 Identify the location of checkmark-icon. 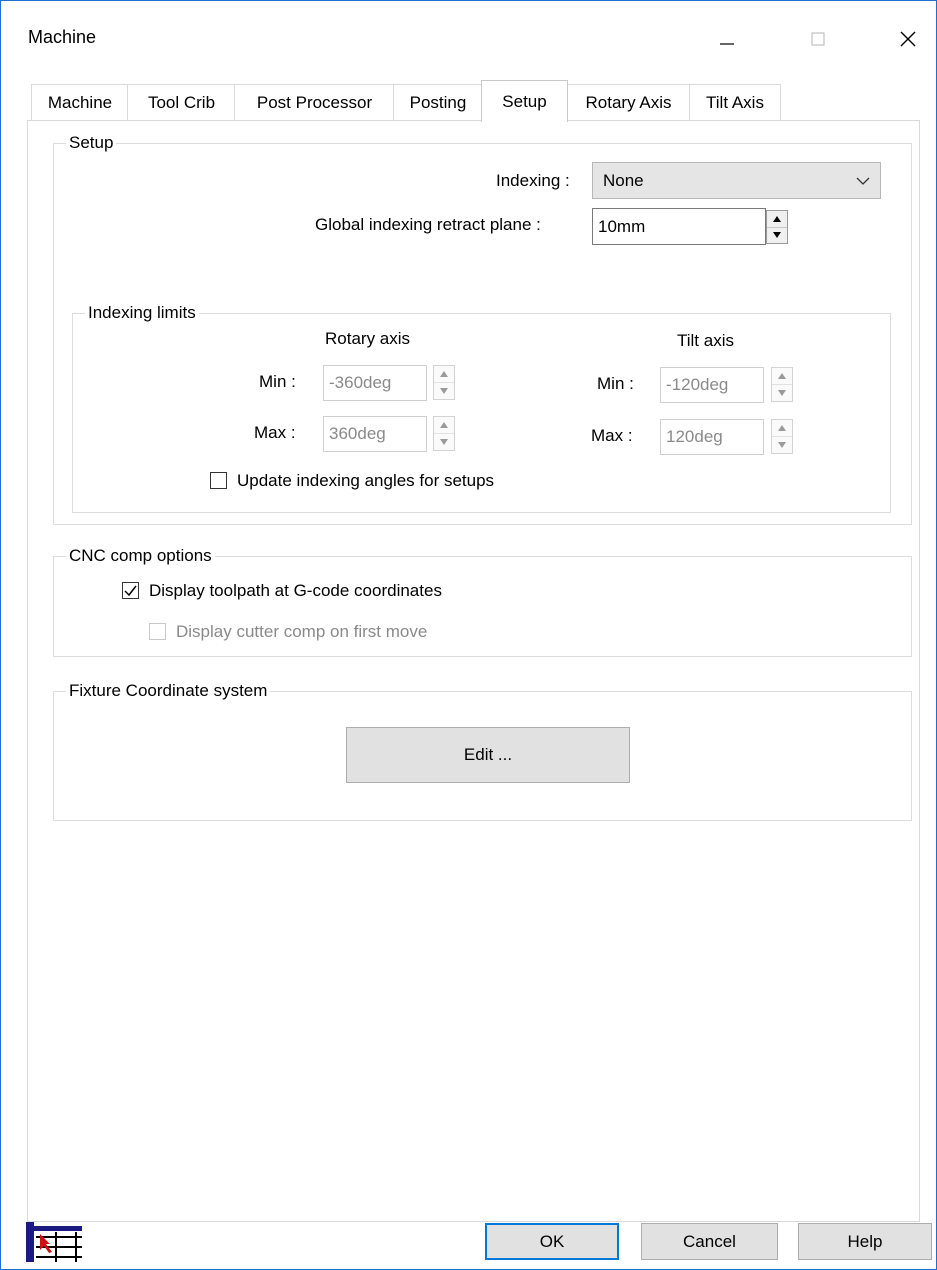
(130, 590).